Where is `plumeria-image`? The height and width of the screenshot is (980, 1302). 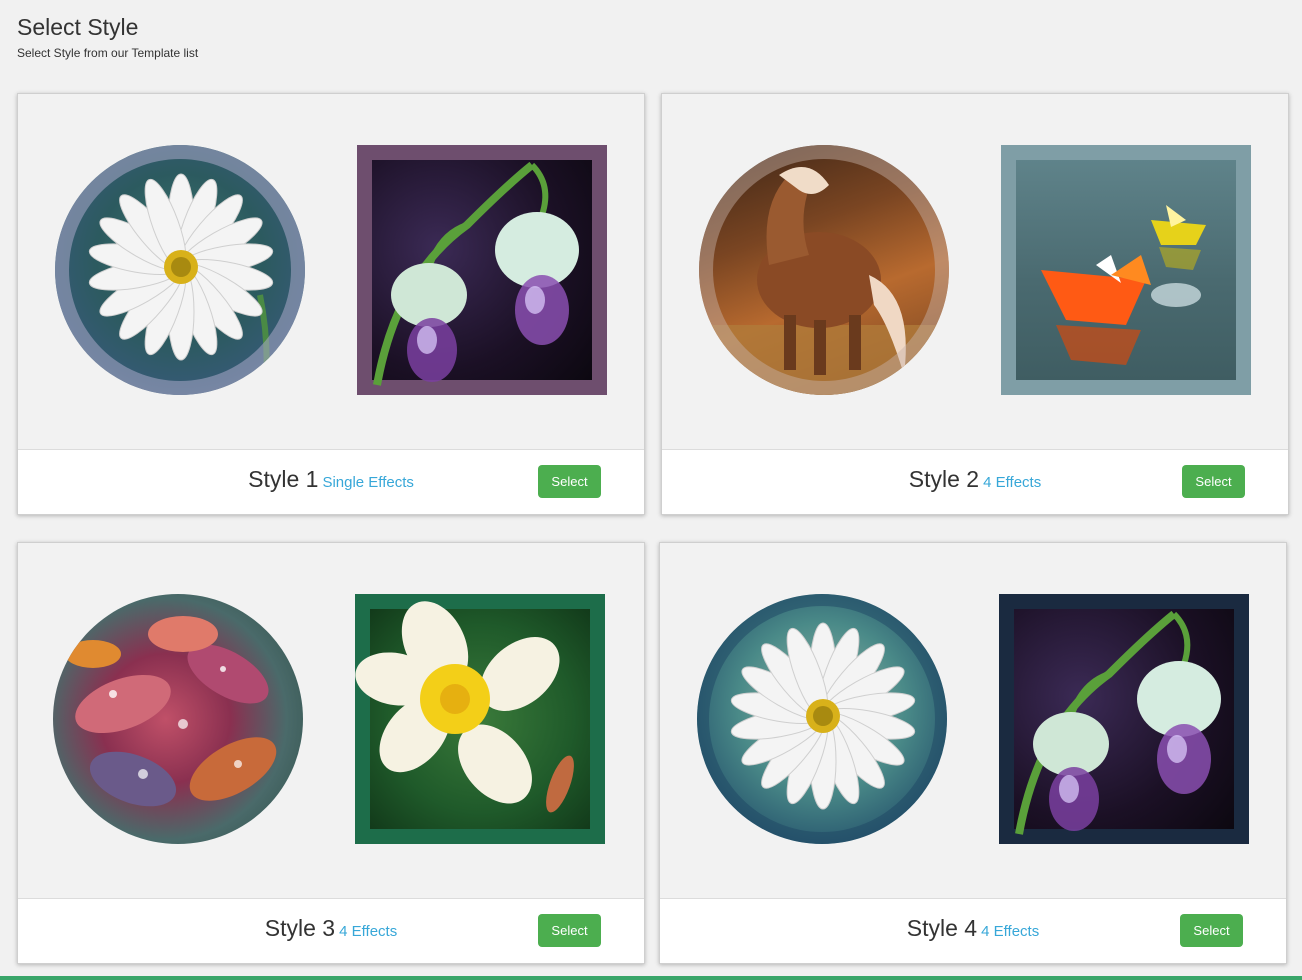
plumeria-image is located at coordinates (480, 719).